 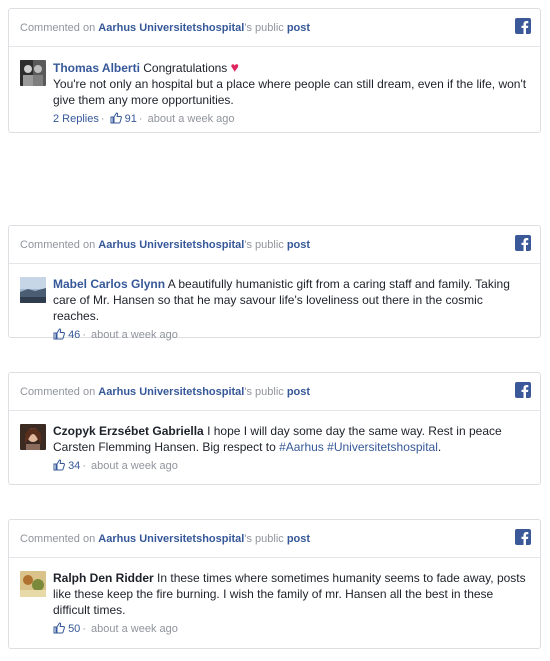 I want to click on comment-meta: 50 · about a week ago, so click(x=290, y=629).